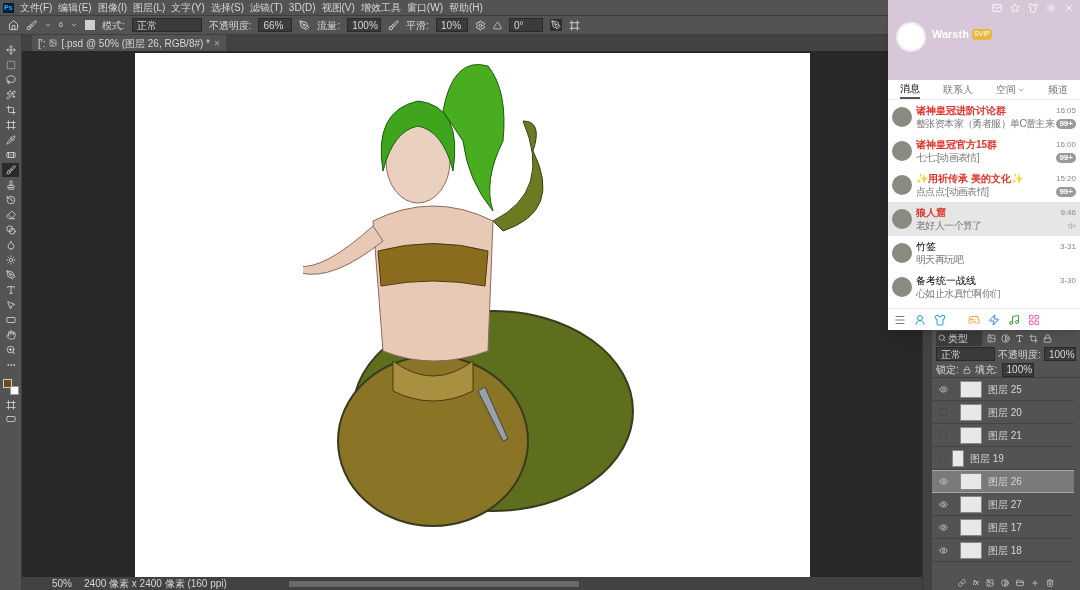 Image resolution: width=1080 pixels, height=590 pixels. Describe the element at coordinates (424, 7) in the screenshot. I see `menu-item: 窗口(W)` at that location.